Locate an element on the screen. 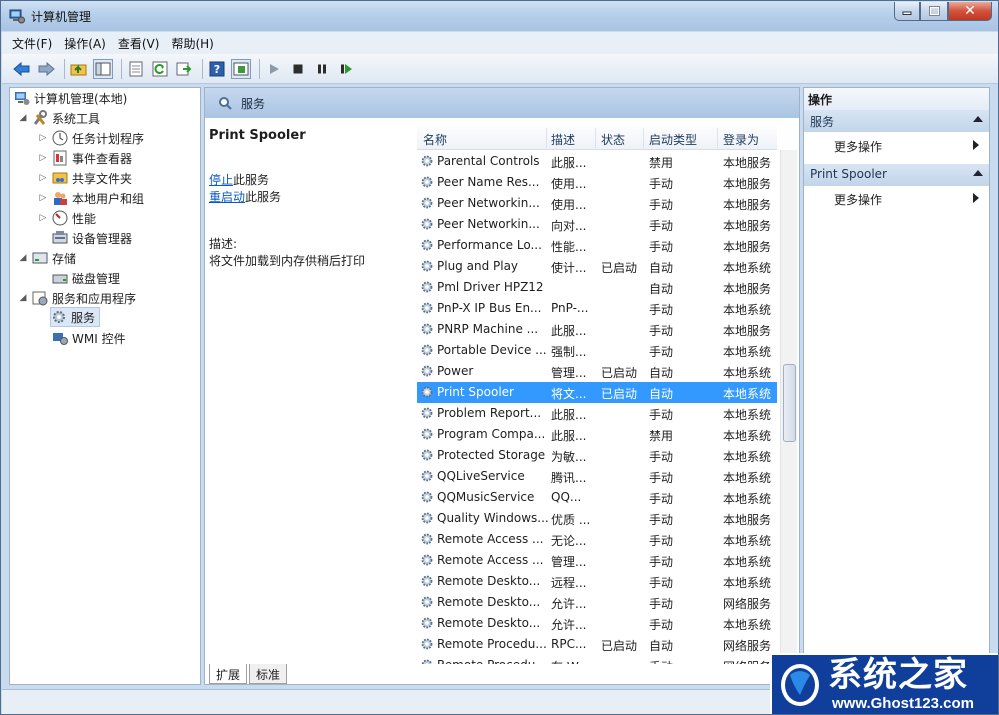  tree-item-wmi: WMI 控件 is located at coordinates (89, 338).